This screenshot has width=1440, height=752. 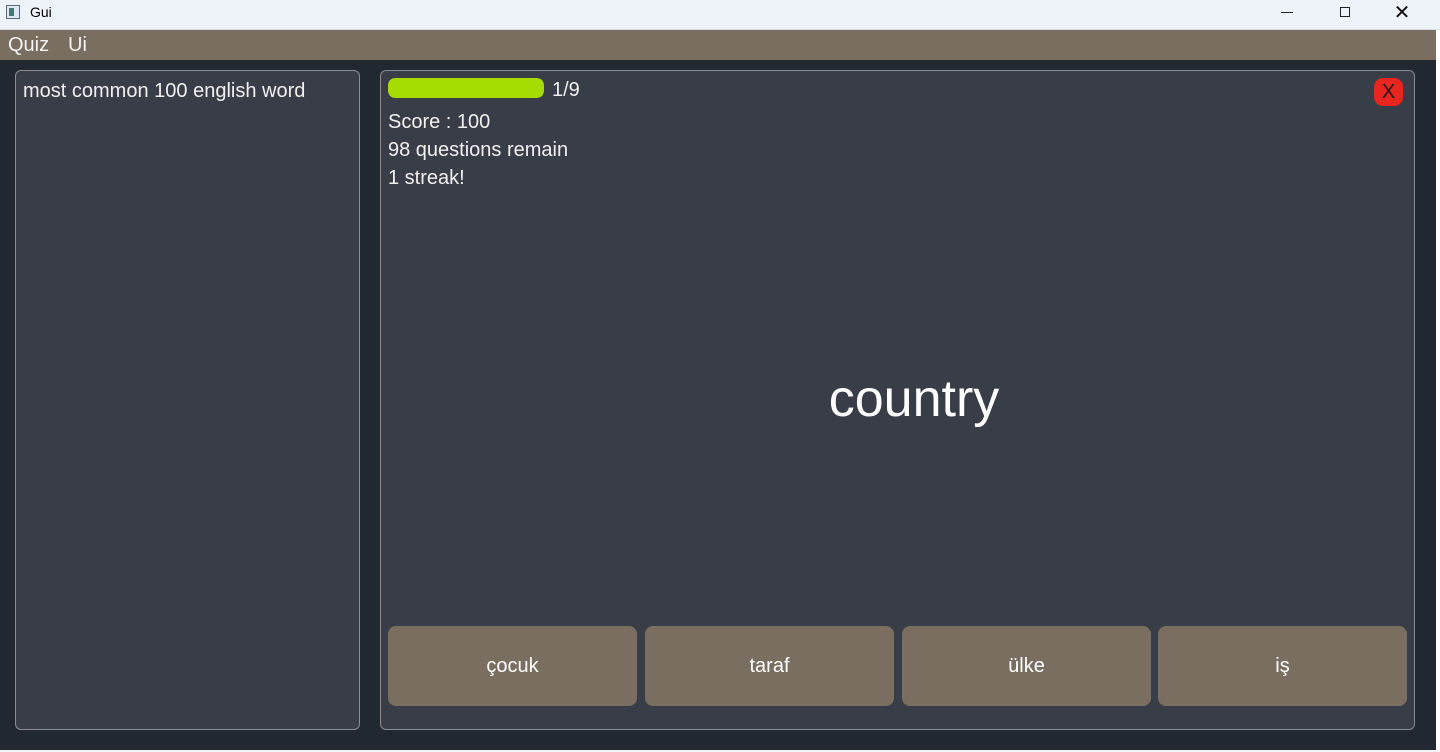 I want to click on window-titlebar: Gui ✕, so click(x=720, y=15).